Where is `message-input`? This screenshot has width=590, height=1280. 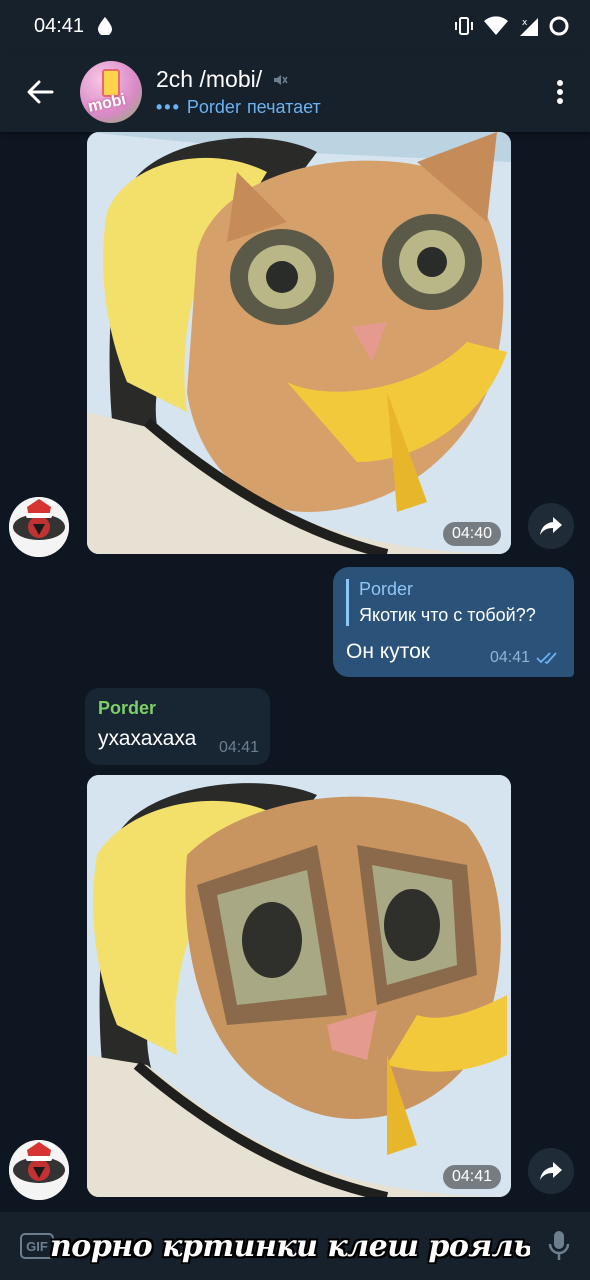
message-input is located at coordinates (290, 1246).